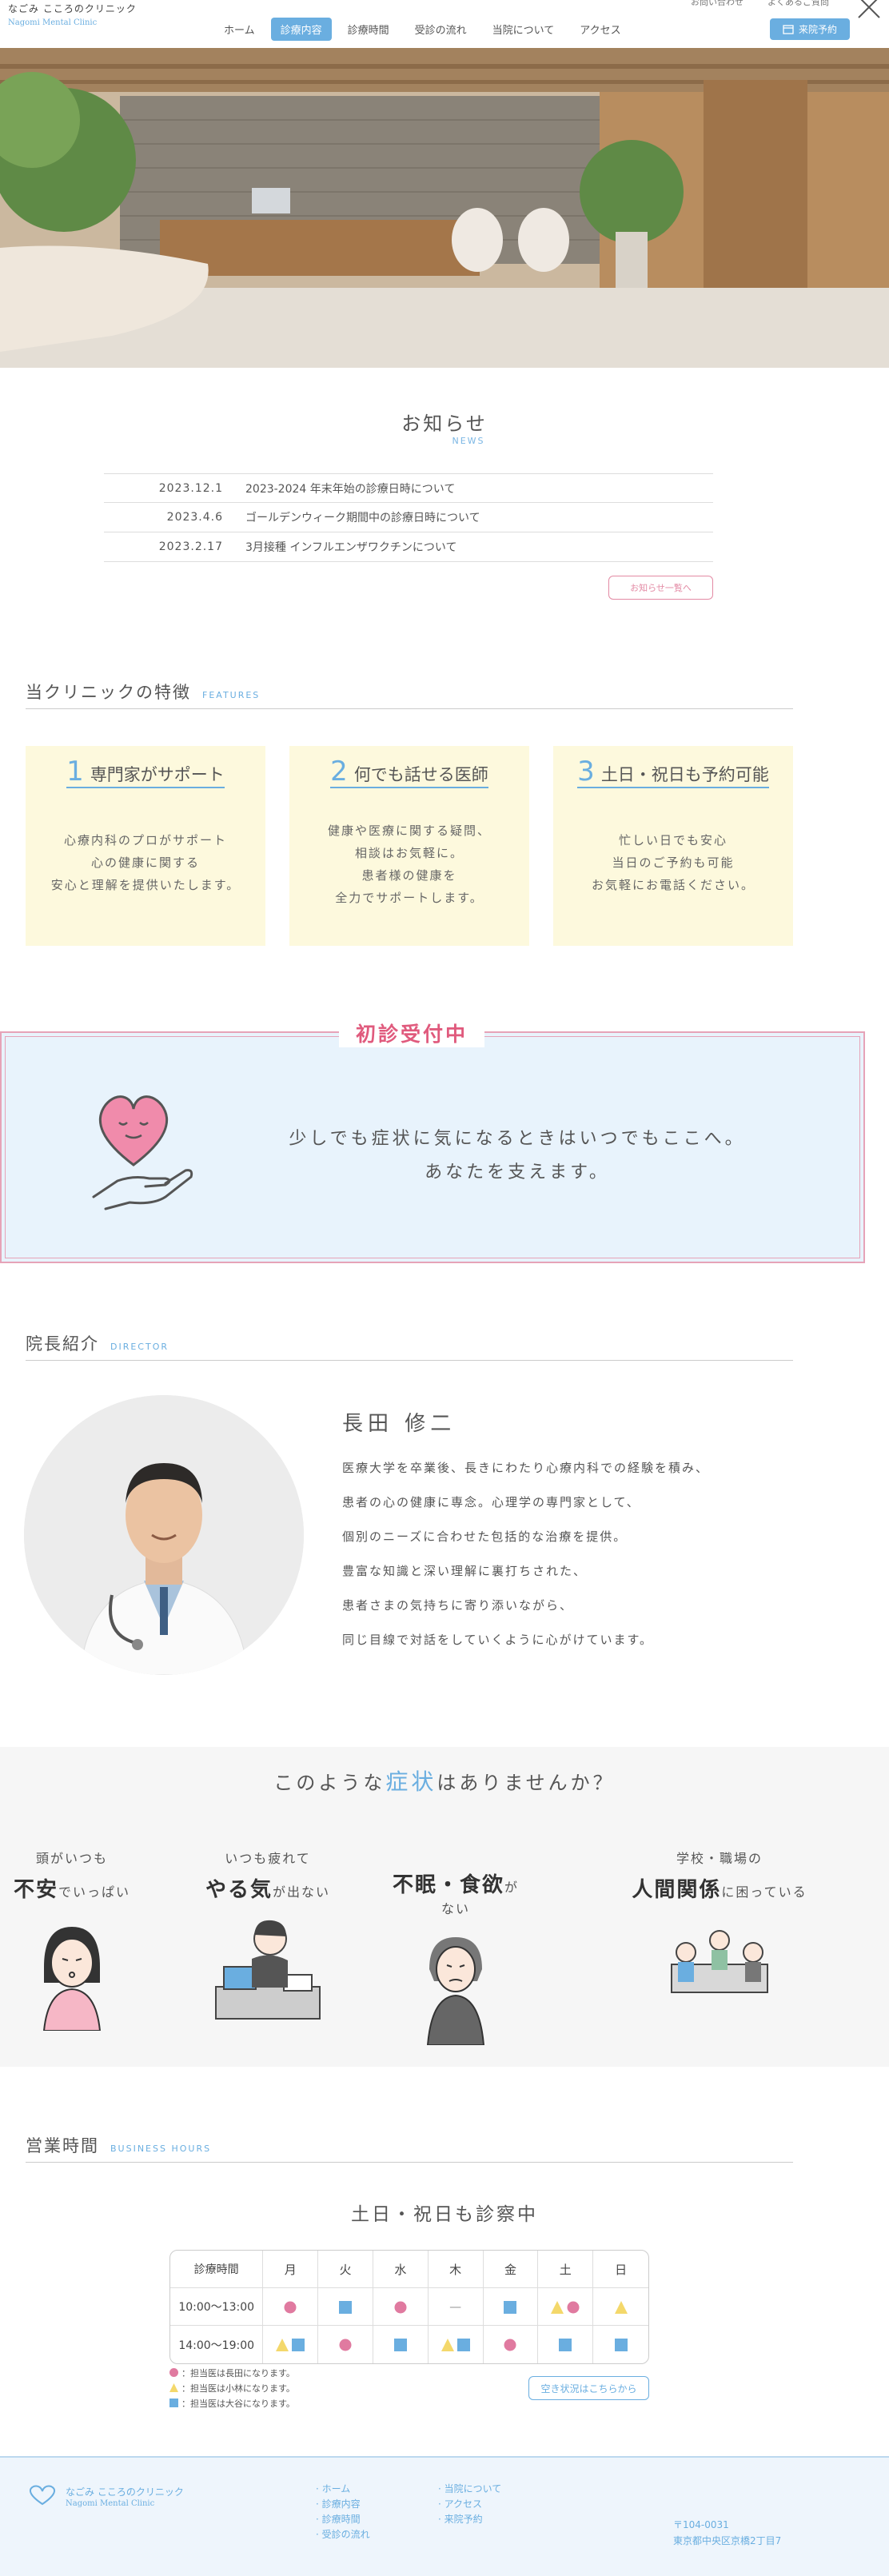 Image resolution: width=889 pixels, height=2576 pixels. I want to click on feature-line: 全力でサポートします。, so click(410, 898).